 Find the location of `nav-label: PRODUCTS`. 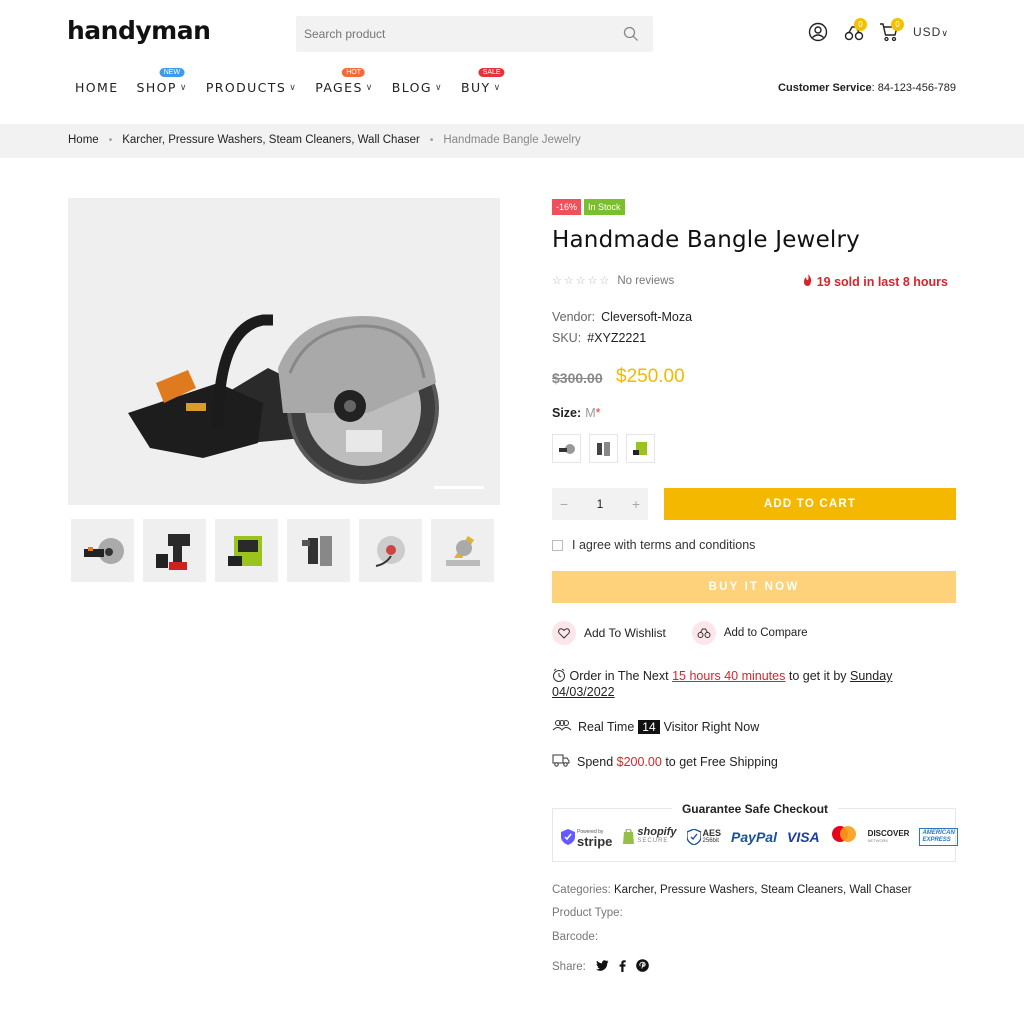

nav-label: PRODUCTS is located at coordinates (246, 87).